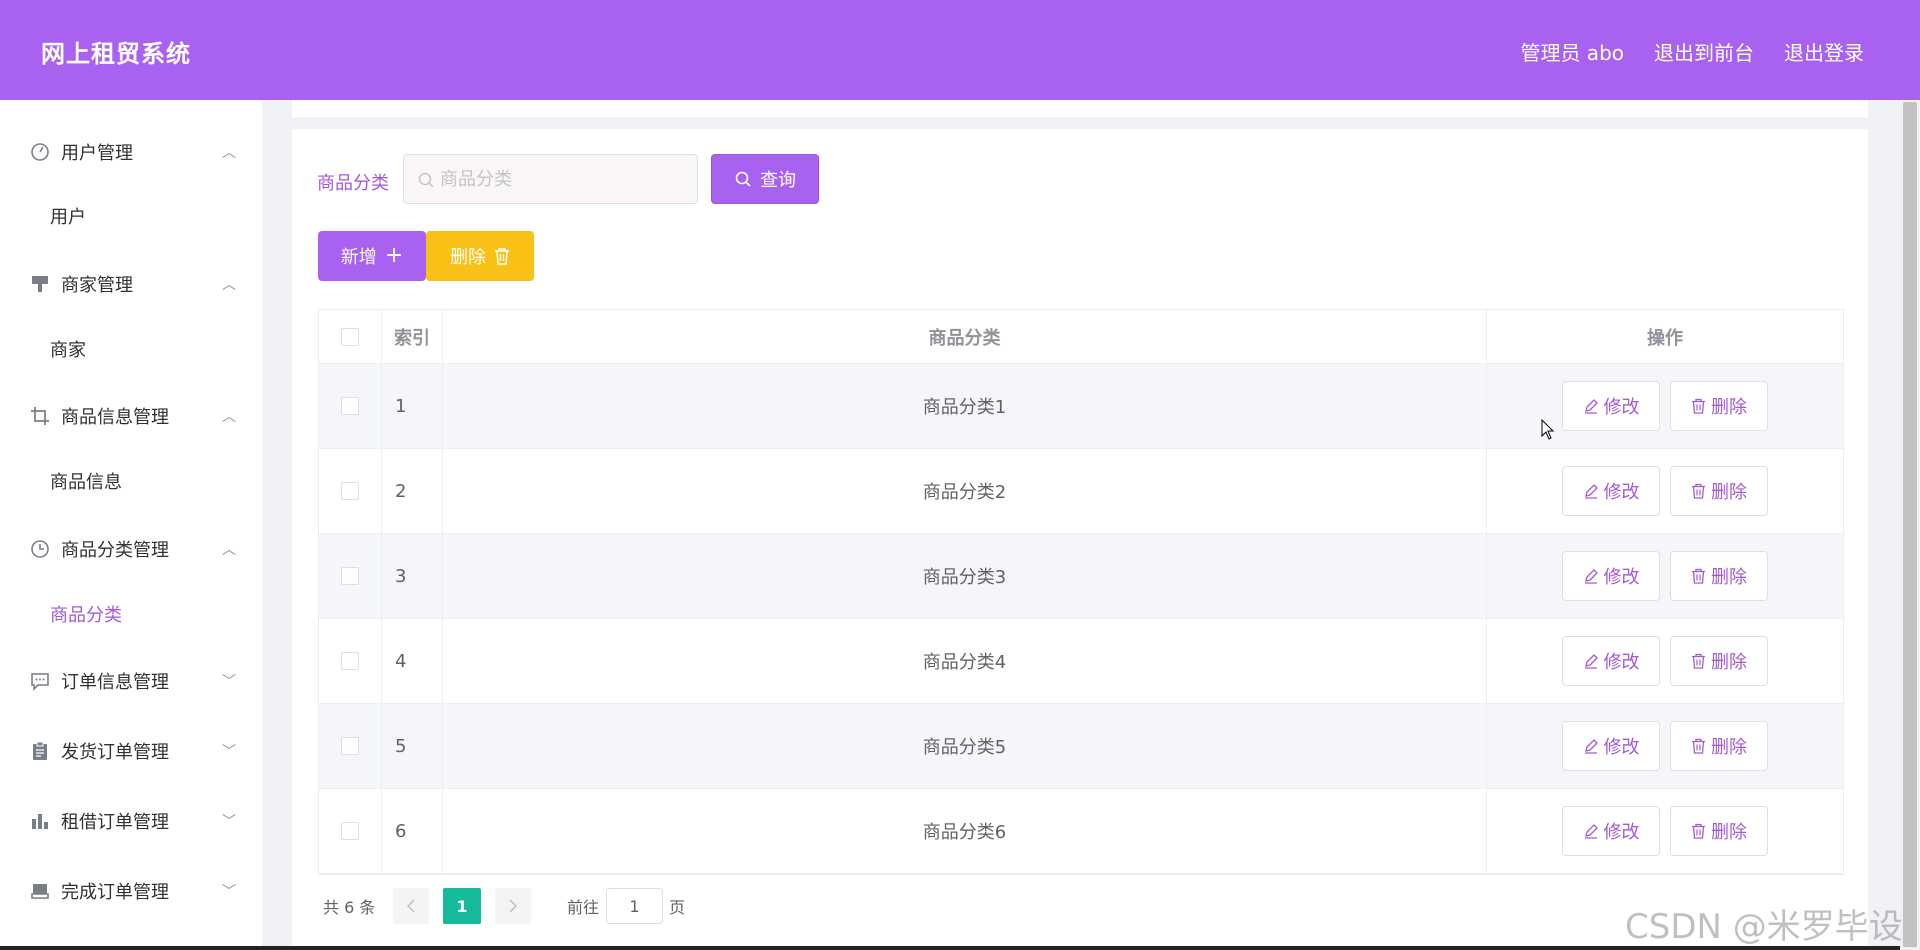  I want to click on category-search-input, so click(565, 179).